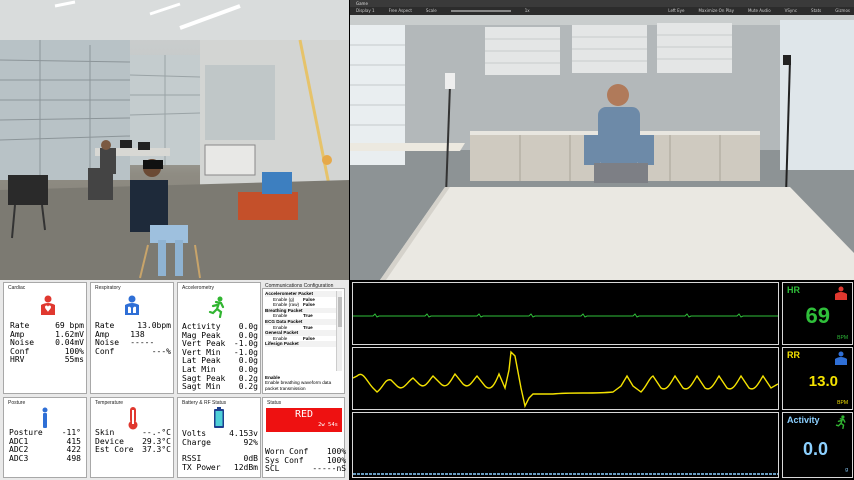  Describe the element at coordinates (17, 360) in the screenshot. I see `cardiac-hrv-label: HRV` at that location.